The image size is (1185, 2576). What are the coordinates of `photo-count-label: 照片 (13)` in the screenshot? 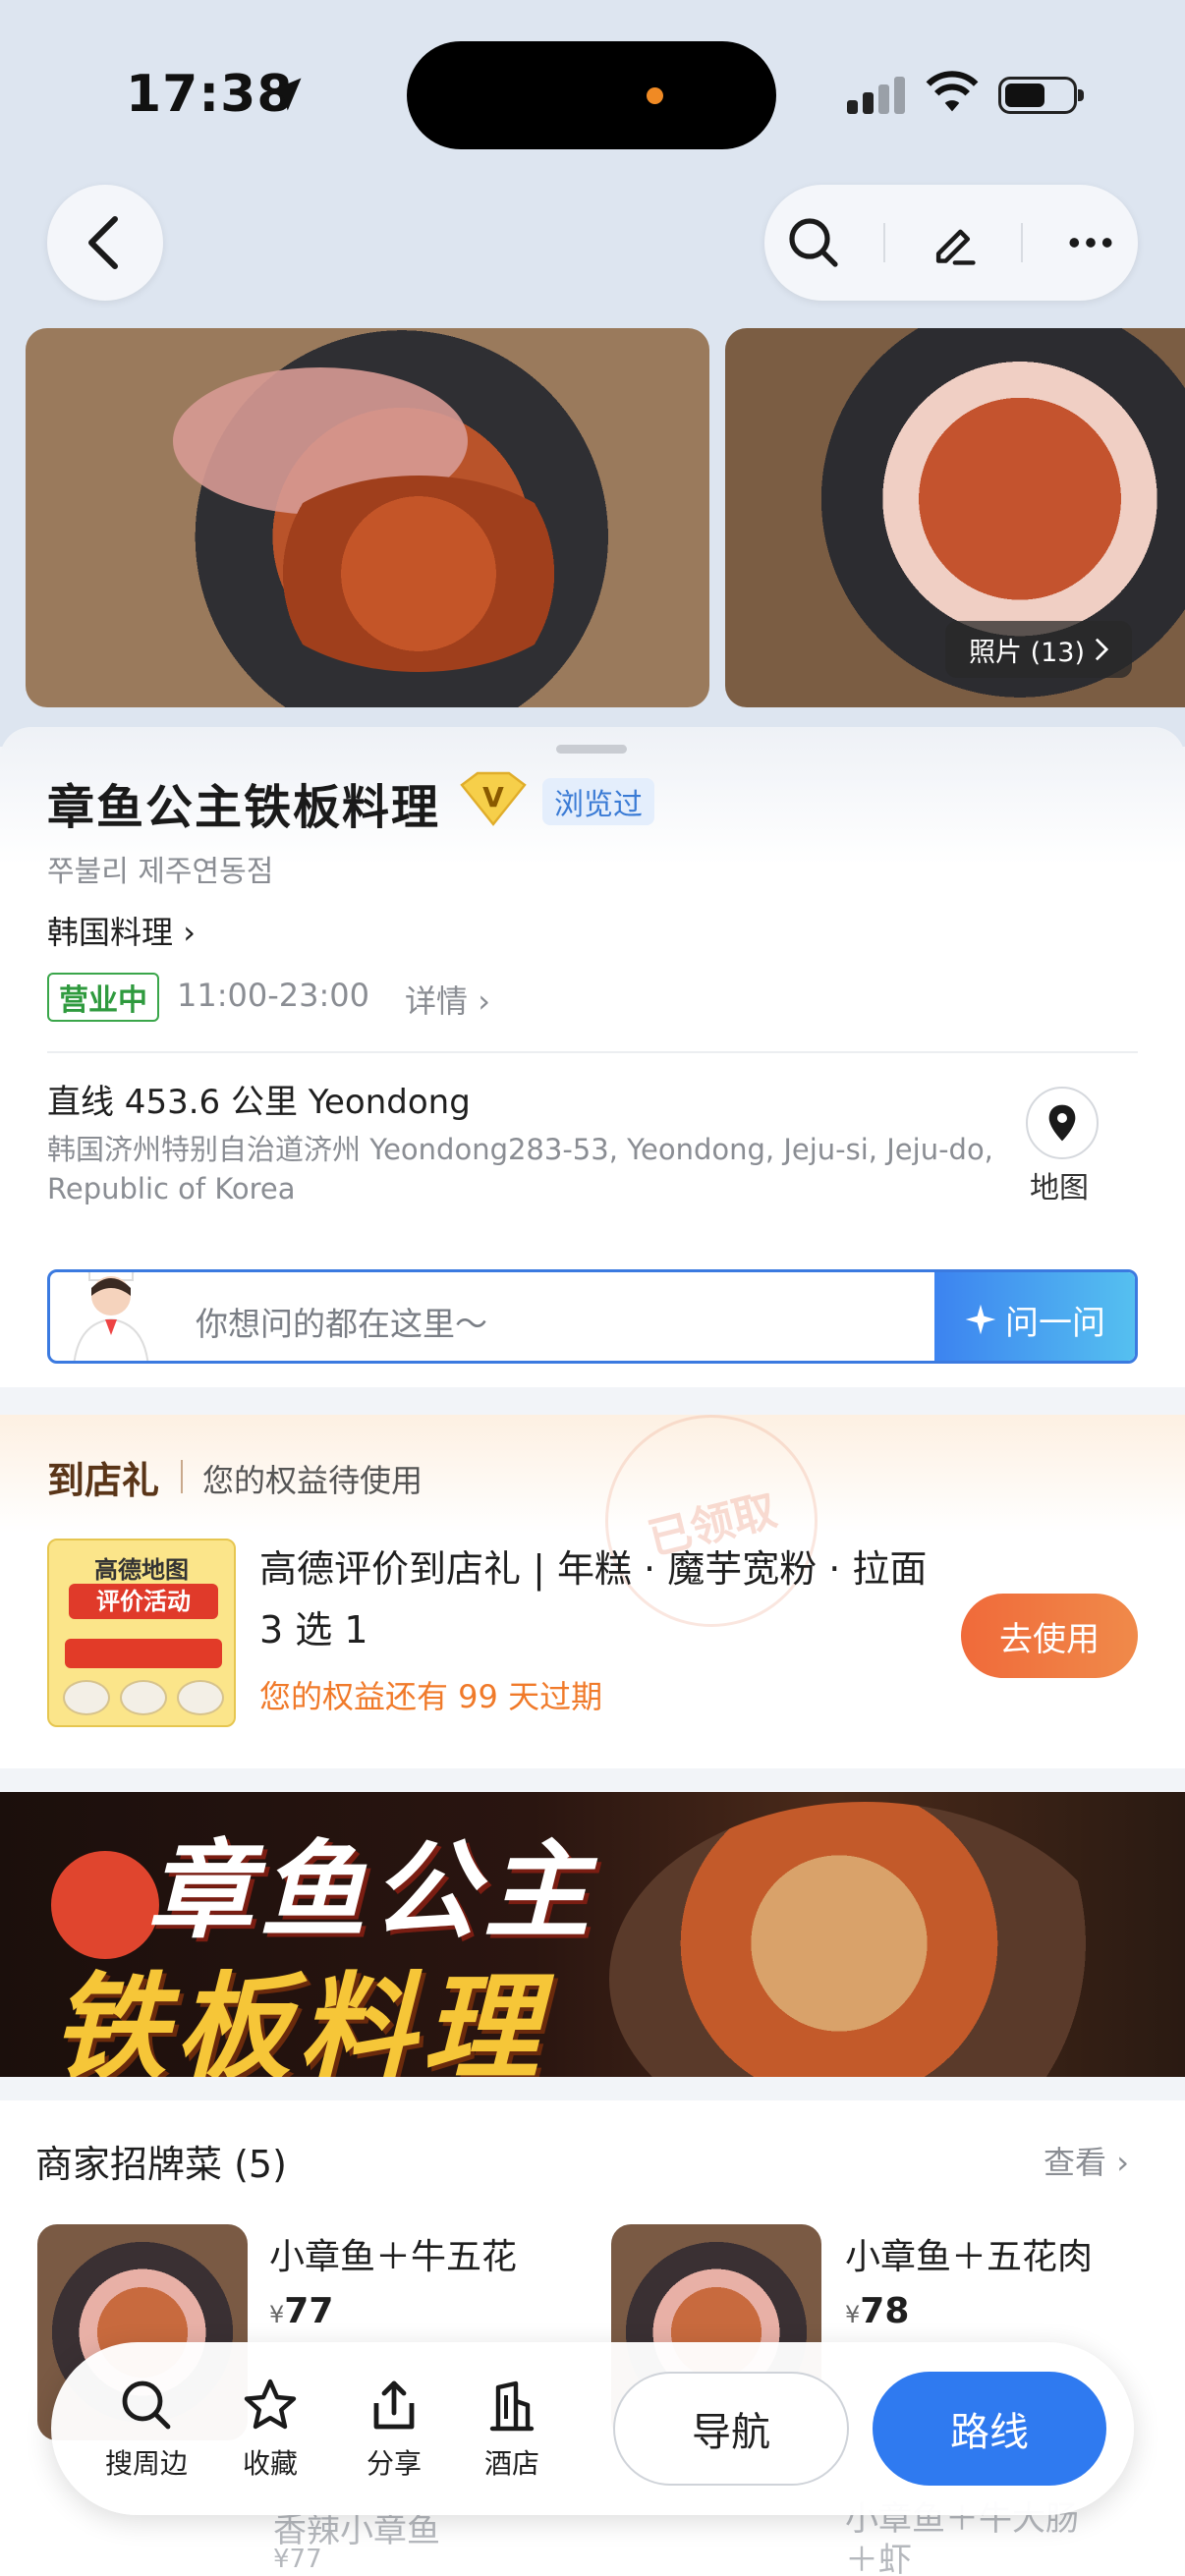 It's located at (1027, 652).